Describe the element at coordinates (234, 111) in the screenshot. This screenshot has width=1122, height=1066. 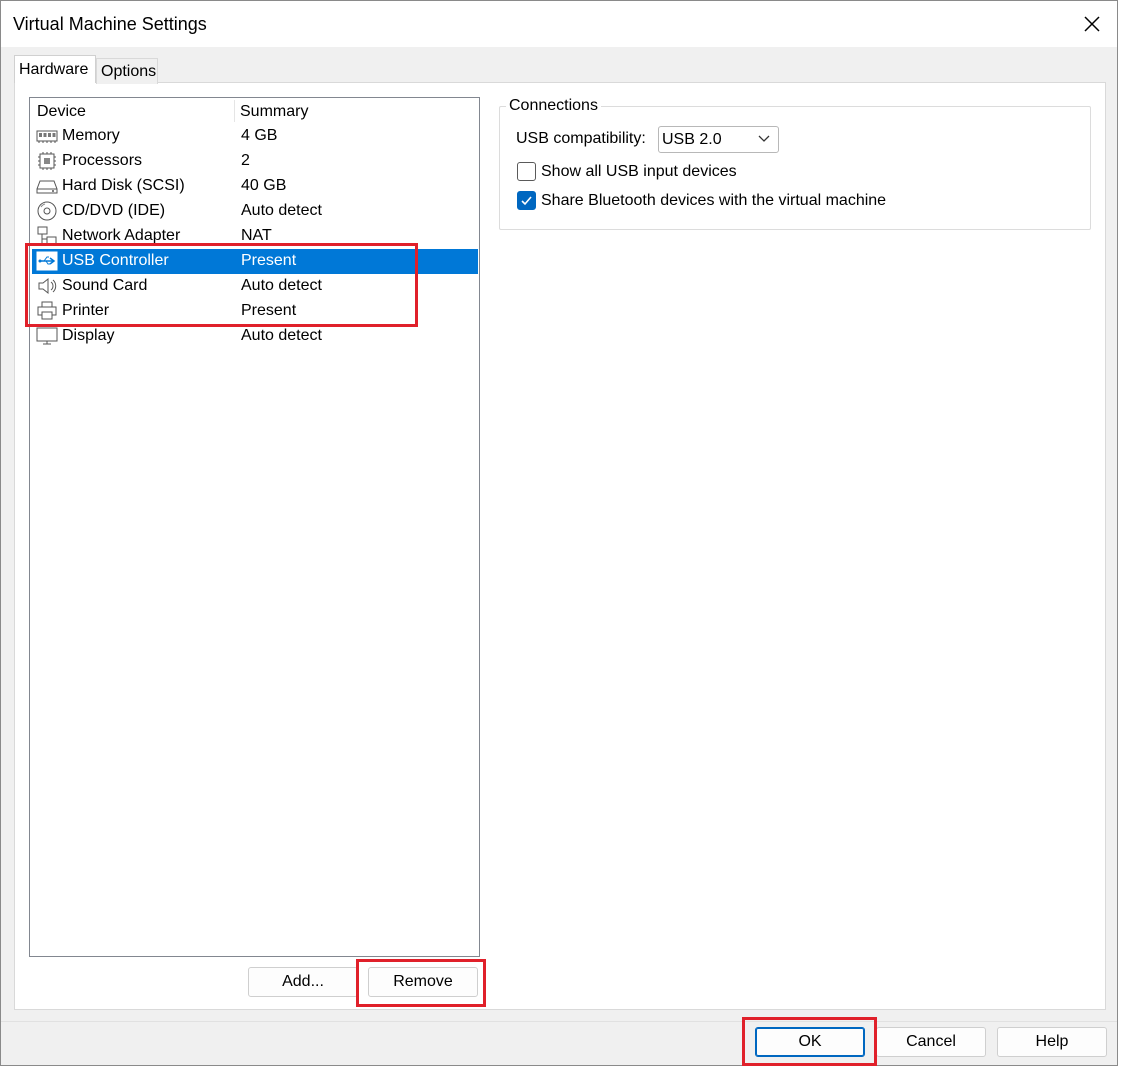
I see `column-separator` at that location.